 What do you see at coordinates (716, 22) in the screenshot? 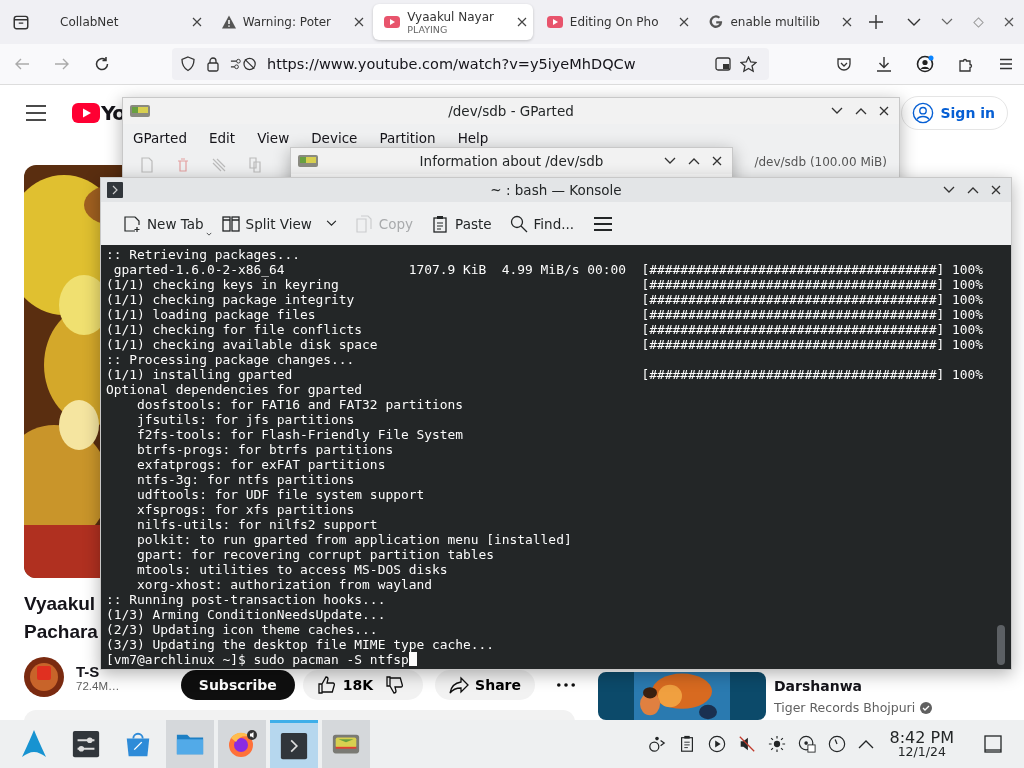
I see `letter-g-icon` at bounding box center [716, 22].